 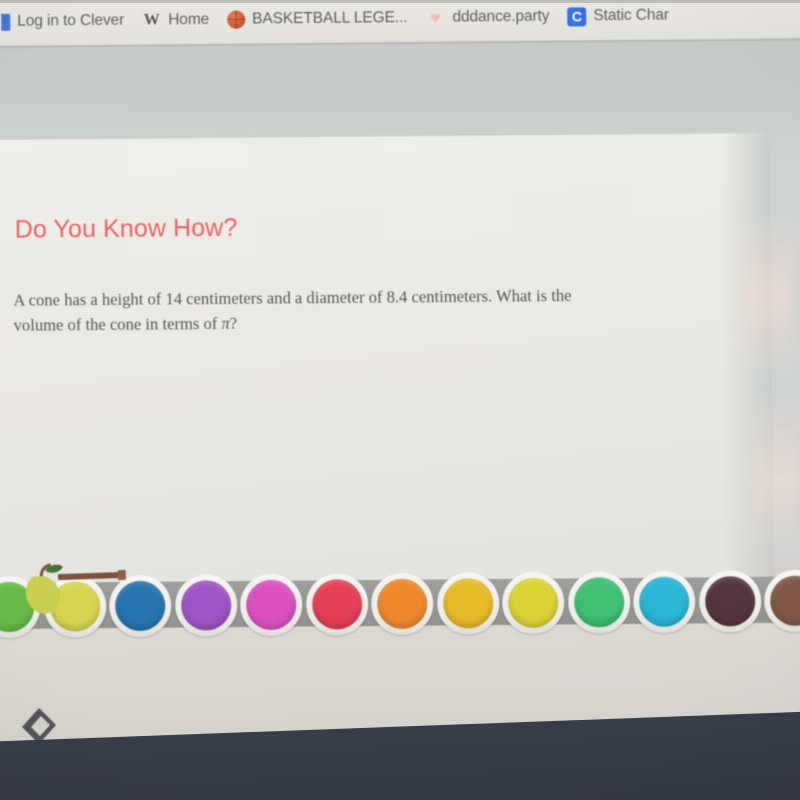 I want to click on paint-well-dark-plum, so click(x=729, y=601).